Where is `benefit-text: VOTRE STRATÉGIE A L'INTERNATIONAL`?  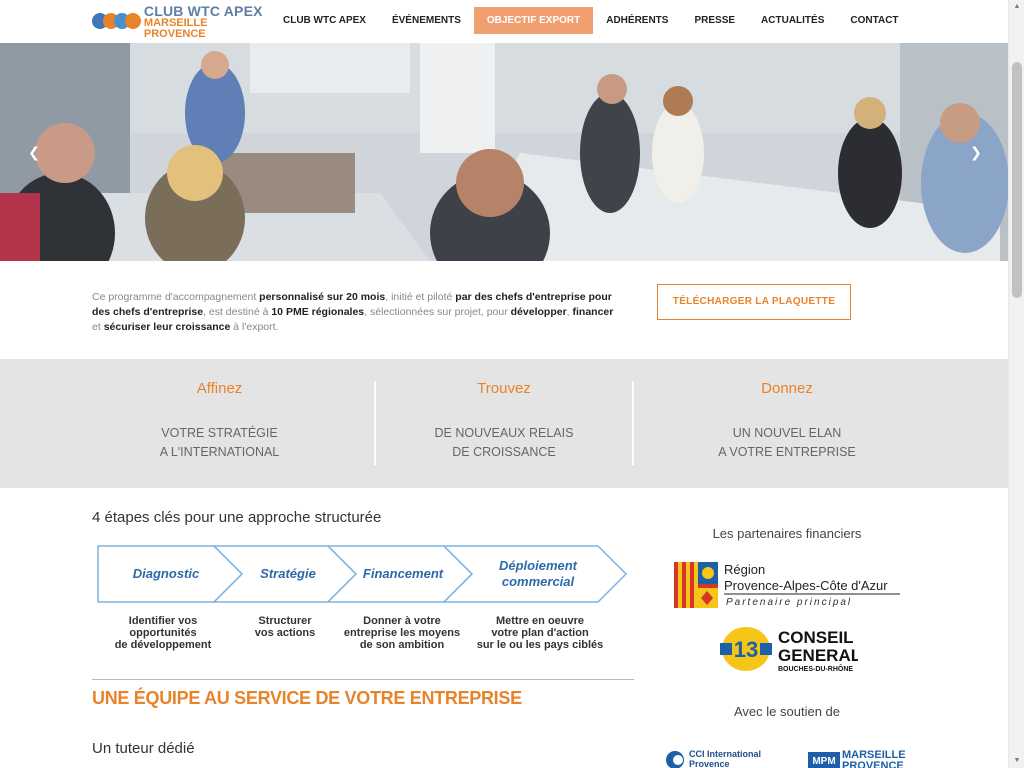
benefit-text: VOTRE STRATÉGIE A L'INTERNATIONAL is located at coordinates (219, 442).